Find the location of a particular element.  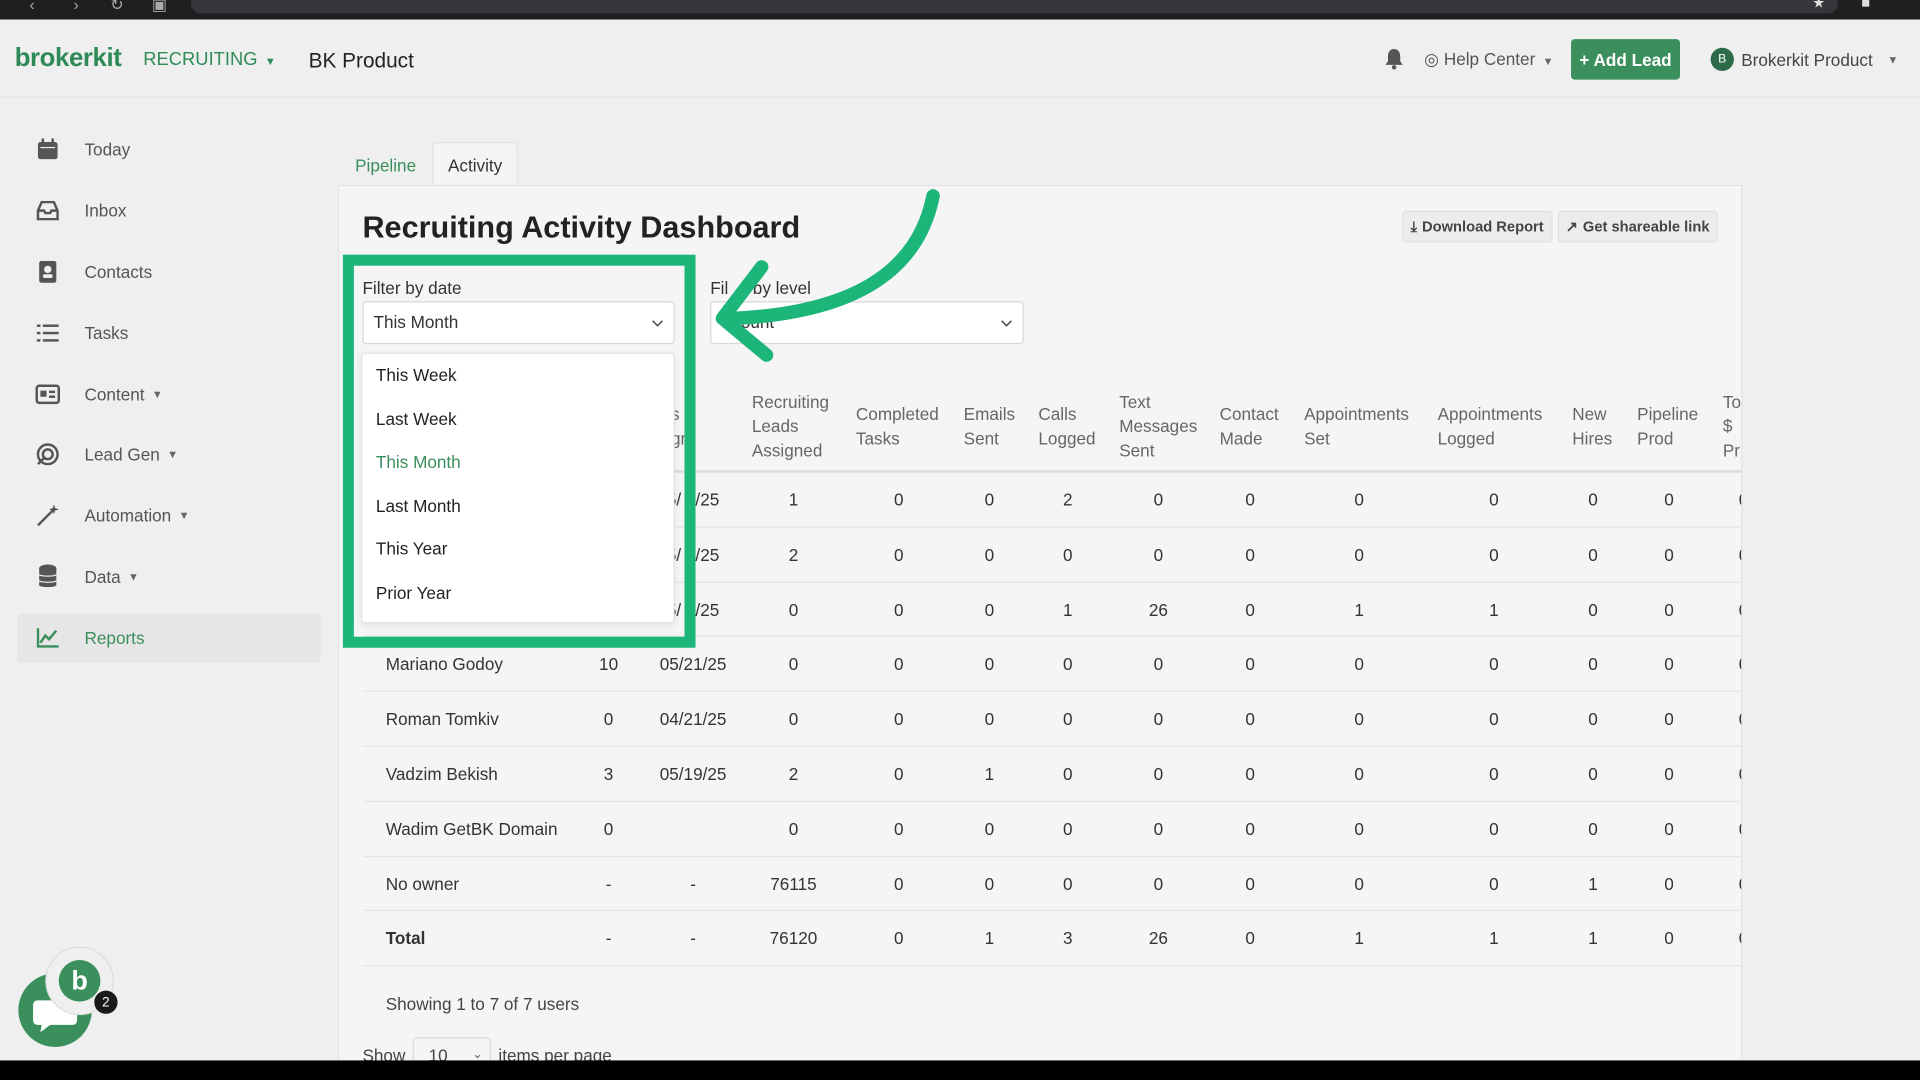

help-center-menu: ◎ Help Center ▼ is located at coordinates (1488, 59).